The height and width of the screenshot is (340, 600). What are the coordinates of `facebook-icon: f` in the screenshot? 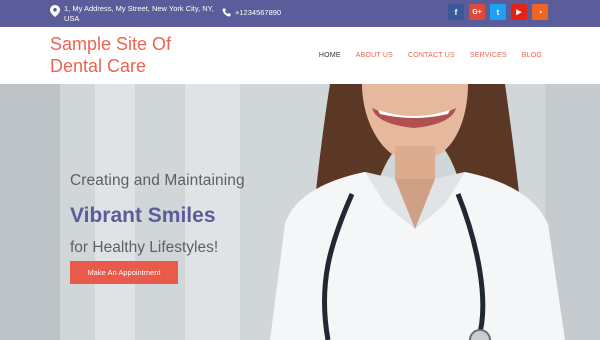 It's located at (456, 12).